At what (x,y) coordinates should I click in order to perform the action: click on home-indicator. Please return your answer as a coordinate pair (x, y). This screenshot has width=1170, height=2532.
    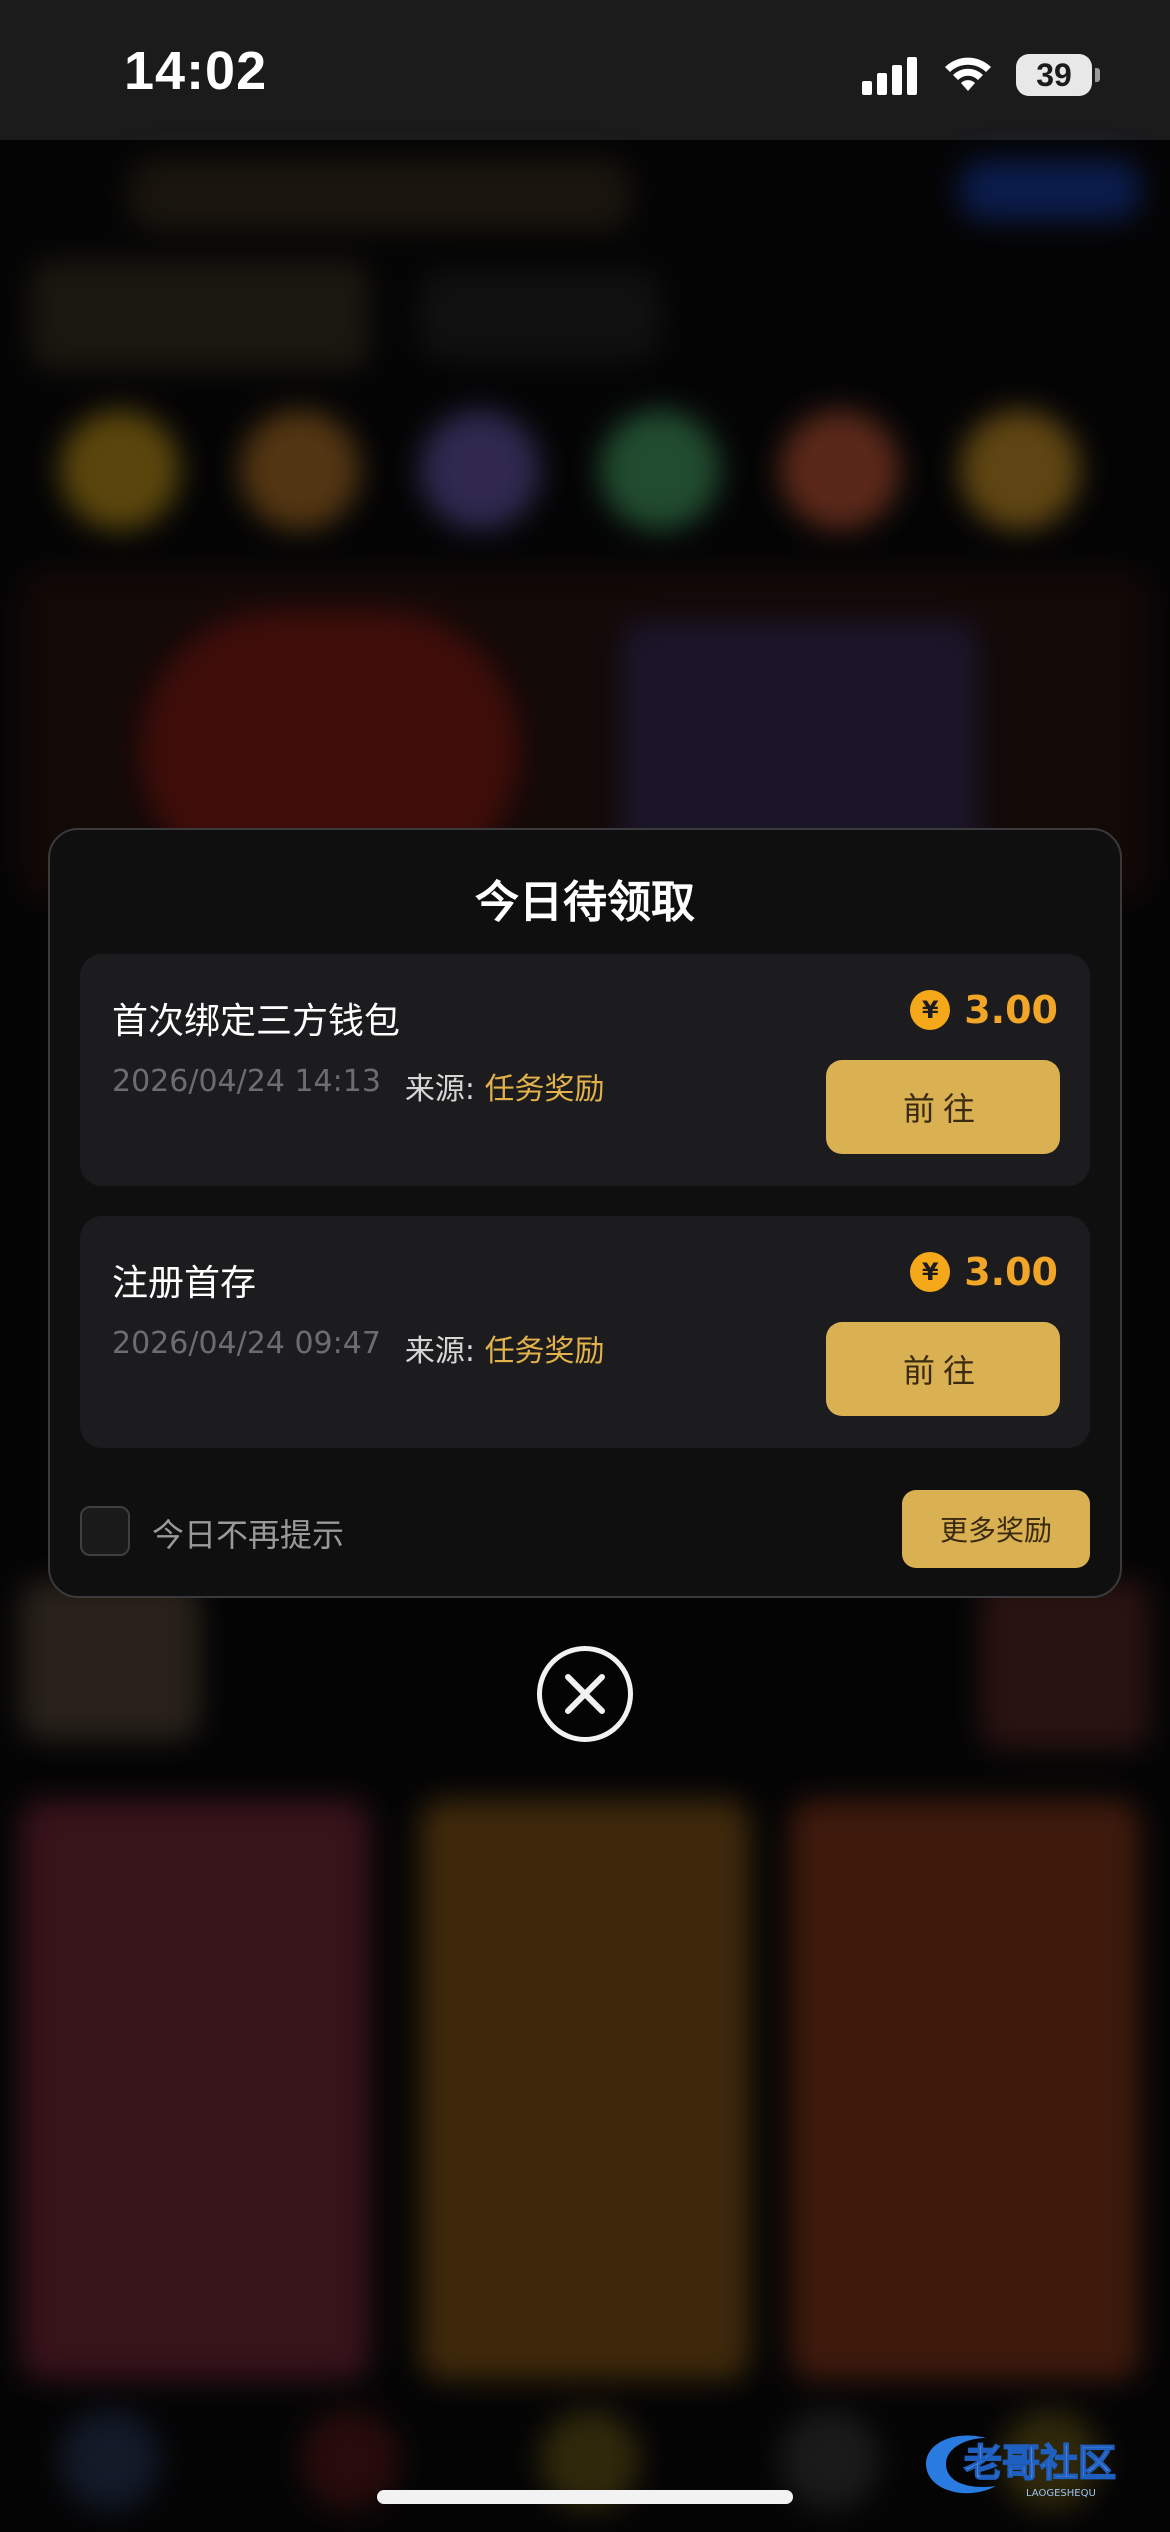
    Looking at the image, I should click on (585, 2497).